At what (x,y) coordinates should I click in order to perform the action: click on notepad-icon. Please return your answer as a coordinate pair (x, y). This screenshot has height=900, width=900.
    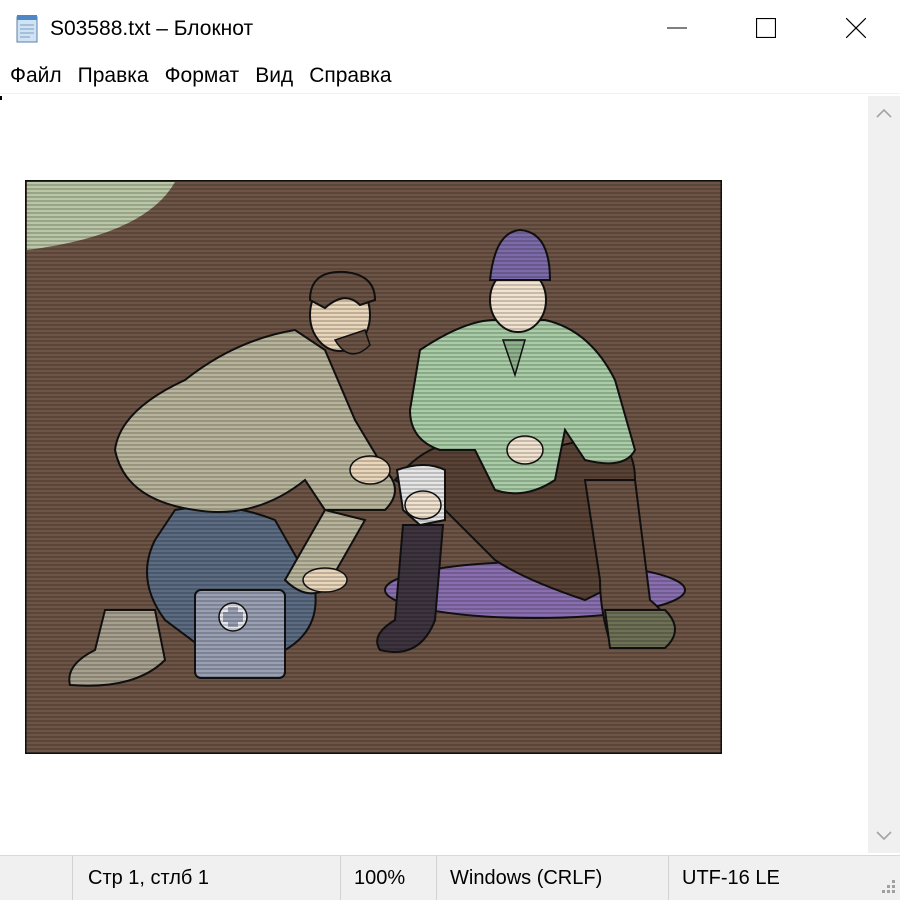
    Looking at the image, I should click on (27, 29).